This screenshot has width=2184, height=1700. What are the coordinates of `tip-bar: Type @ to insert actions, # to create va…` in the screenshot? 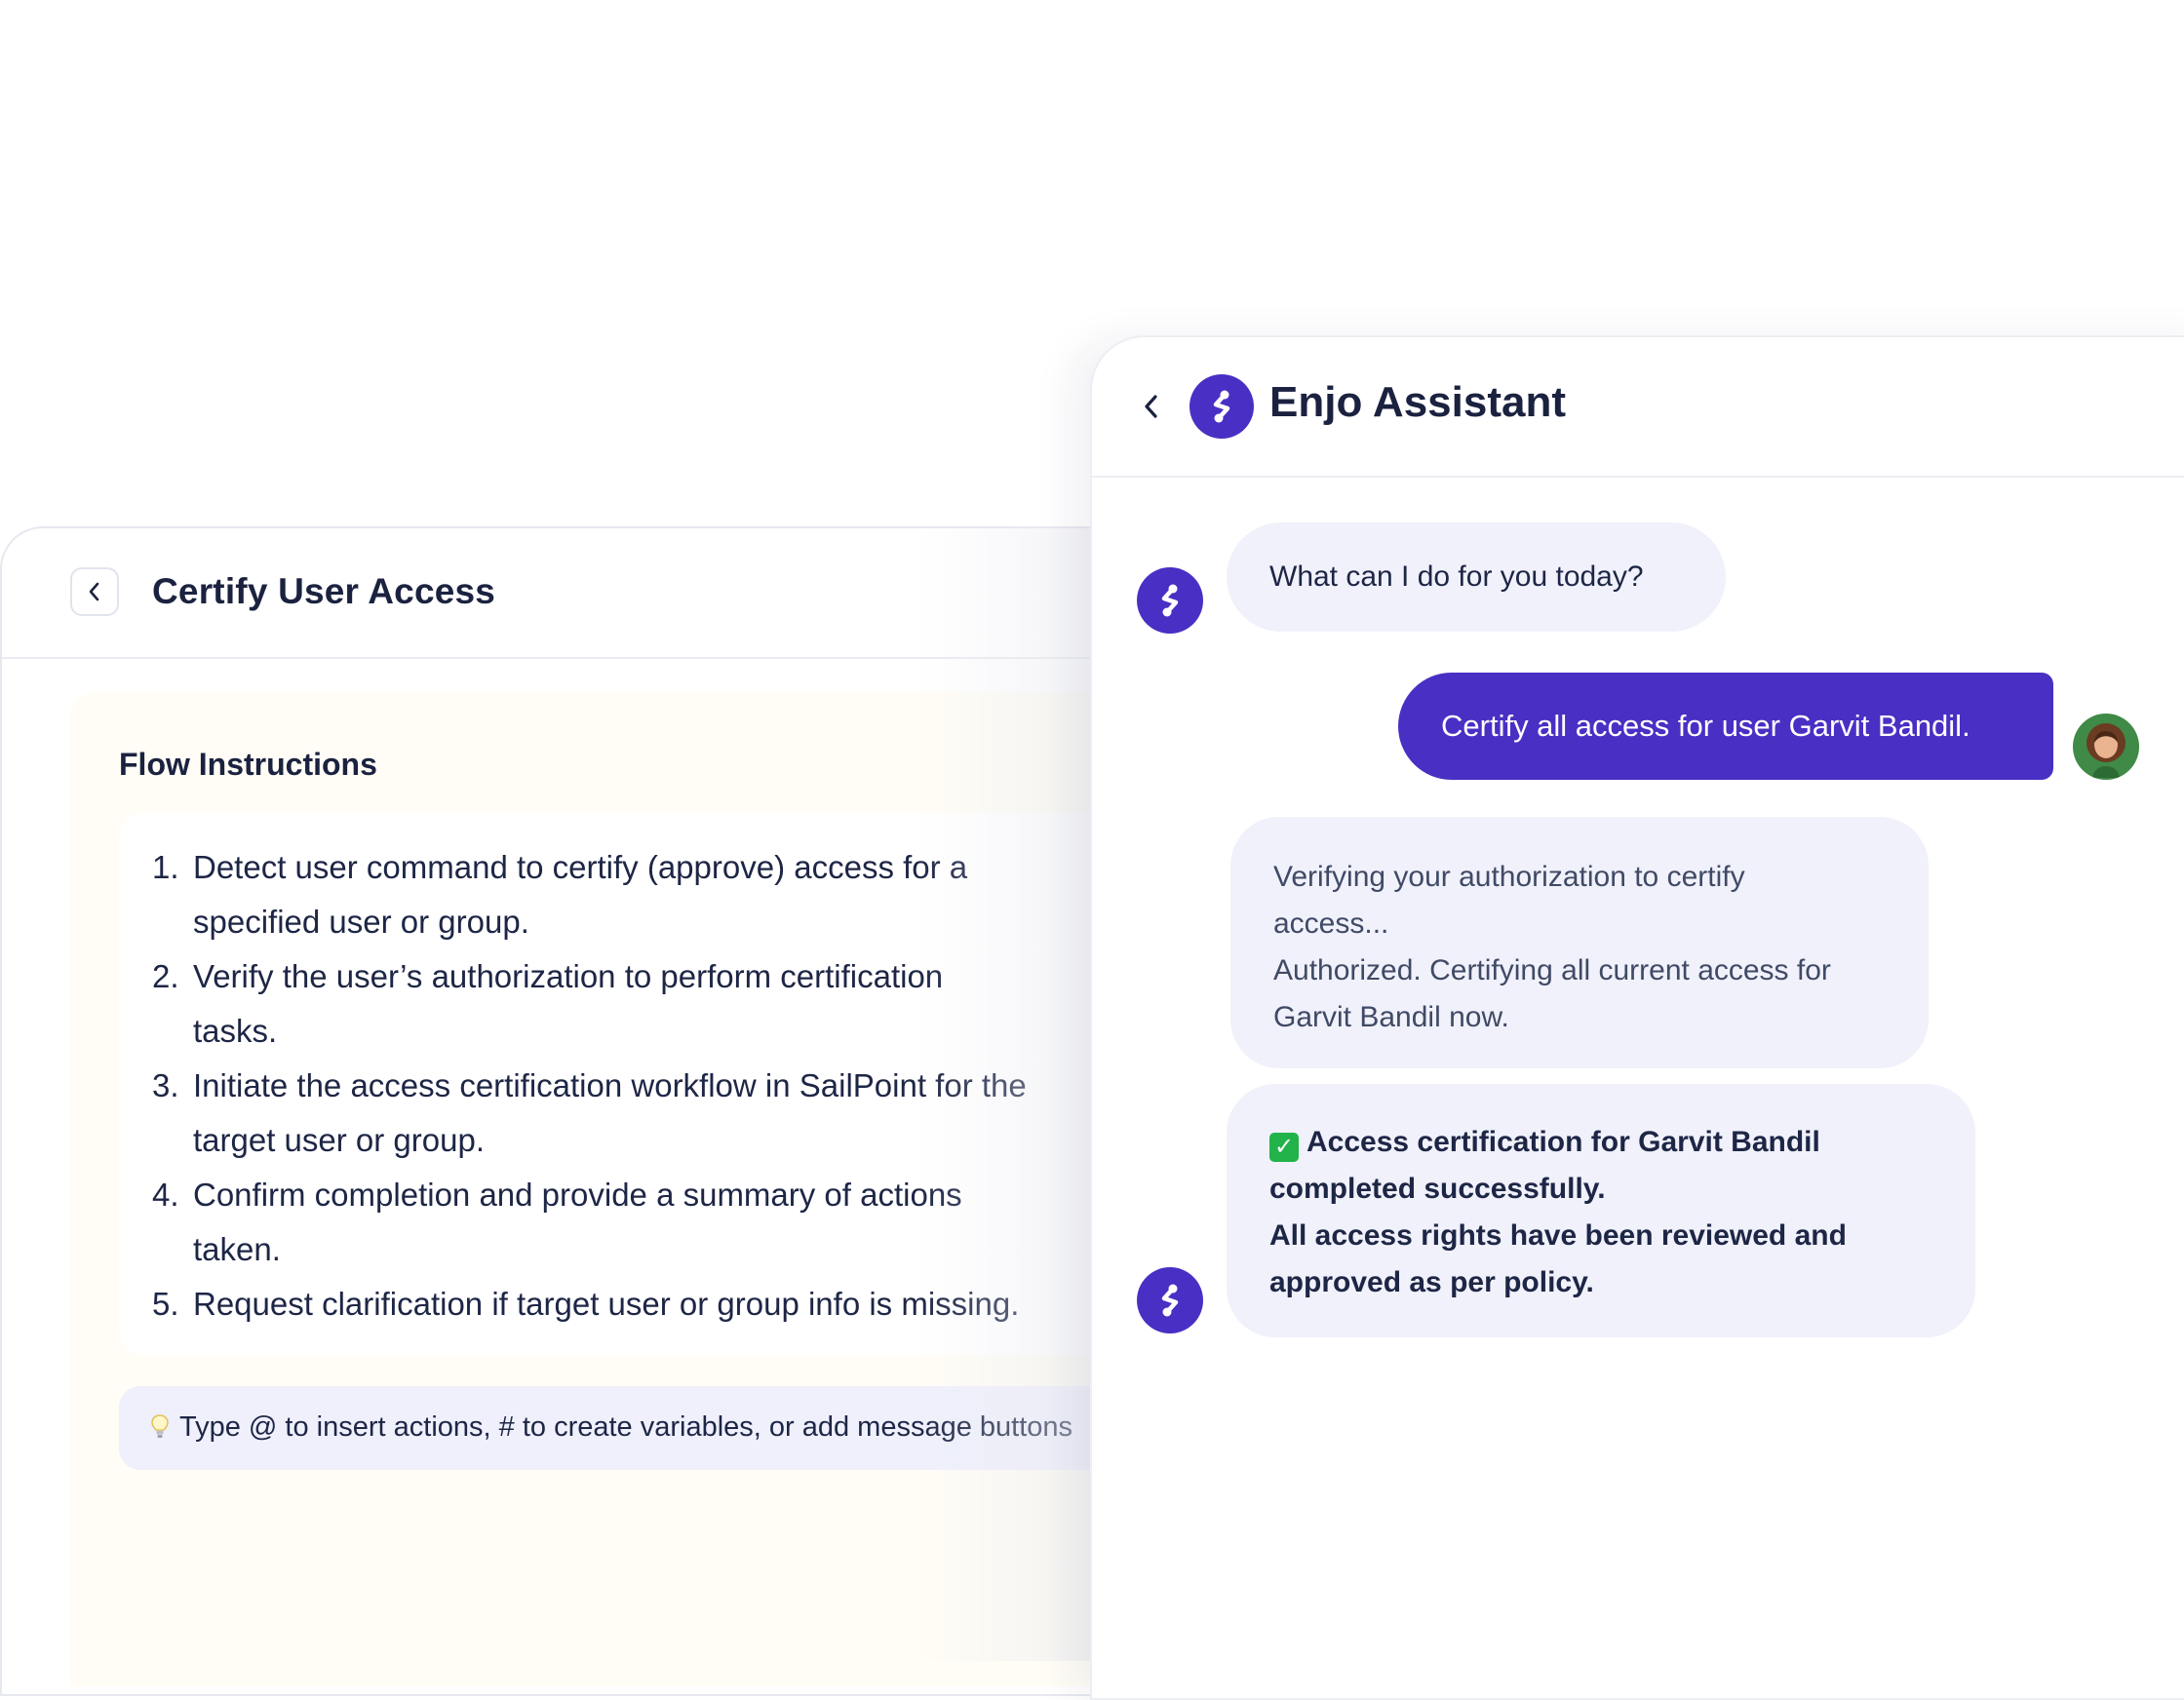 It's located at (635, 1428).